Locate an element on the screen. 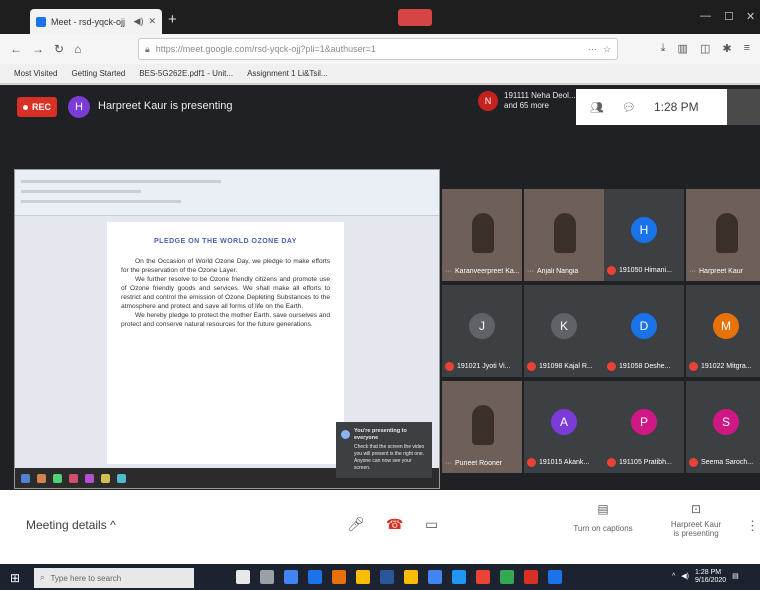 Image resolution: width=760 pixels, height=590 pixels. lock-icon: 🔒︎ is located at coordinates (147, 48).